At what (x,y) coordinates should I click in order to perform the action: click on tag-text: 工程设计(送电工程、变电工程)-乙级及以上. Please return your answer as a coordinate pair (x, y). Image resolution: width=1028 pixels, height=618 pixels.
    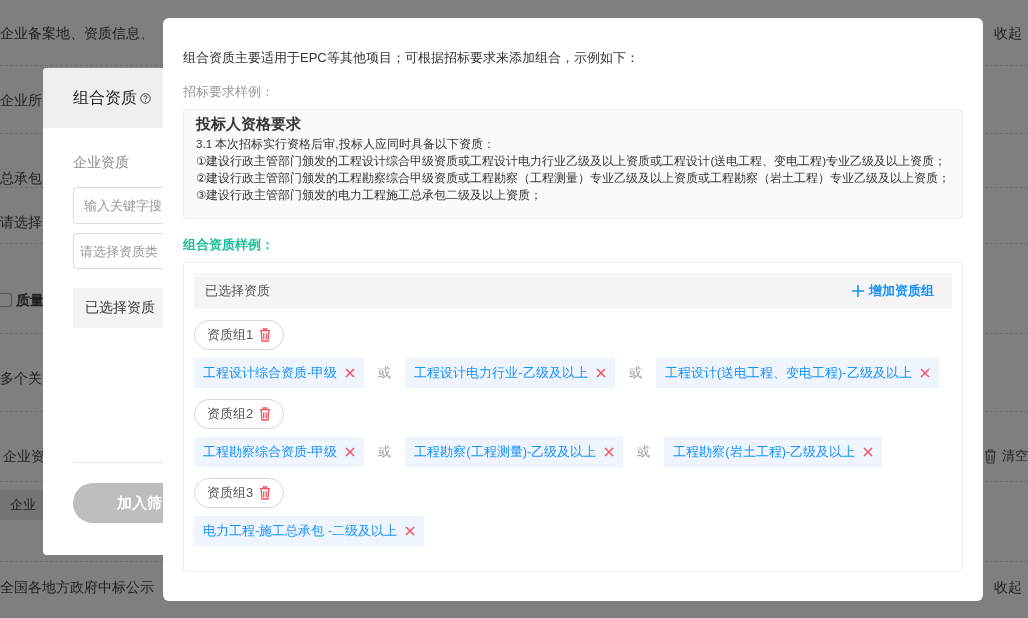
    Looking at the image, I should click on (788, 373).